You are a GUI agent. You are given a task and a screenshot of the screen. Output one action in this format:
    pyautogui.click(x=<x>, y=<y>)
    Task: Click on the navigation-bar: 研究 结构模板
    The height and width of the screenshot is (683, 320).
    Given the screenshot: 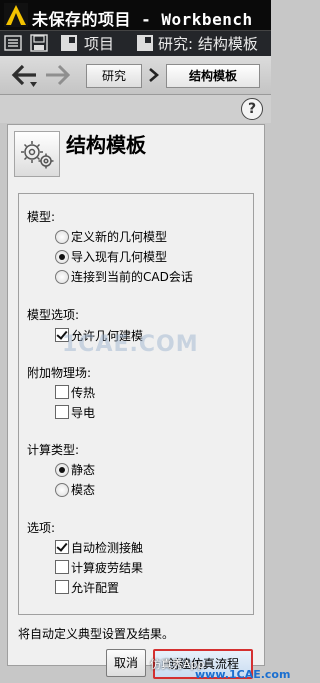 What is the action you would take?
    pyautogui.click(x=135, y=75)
    